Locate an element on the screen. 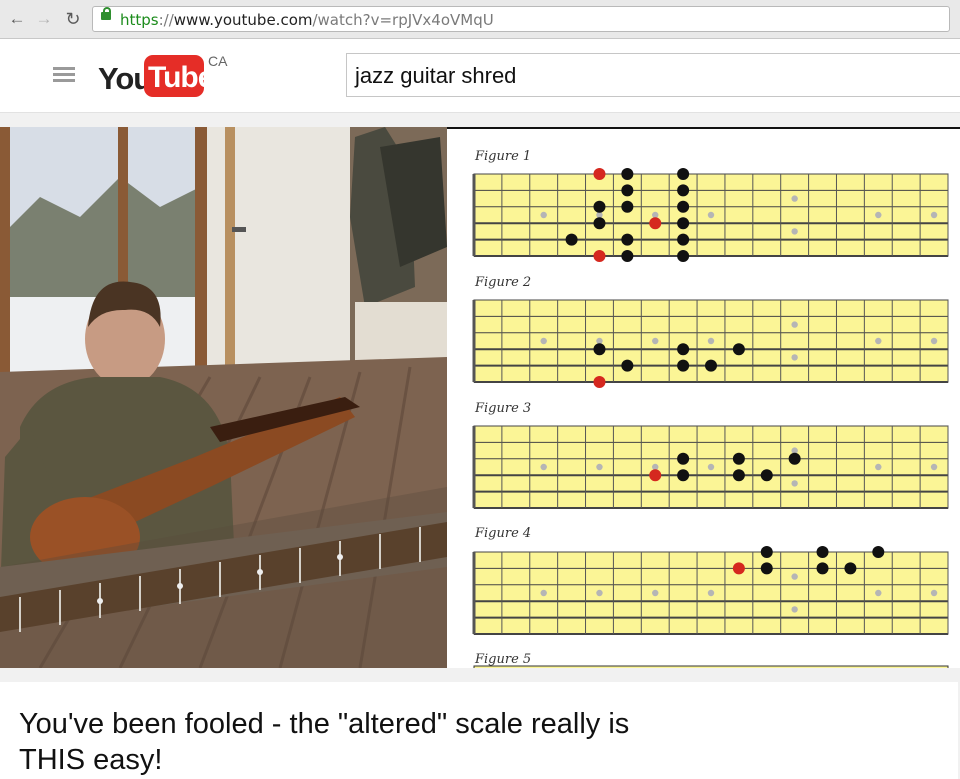 The image size is (960, 779). logo-tube-text: Tube is located at coordinates (181, 77).